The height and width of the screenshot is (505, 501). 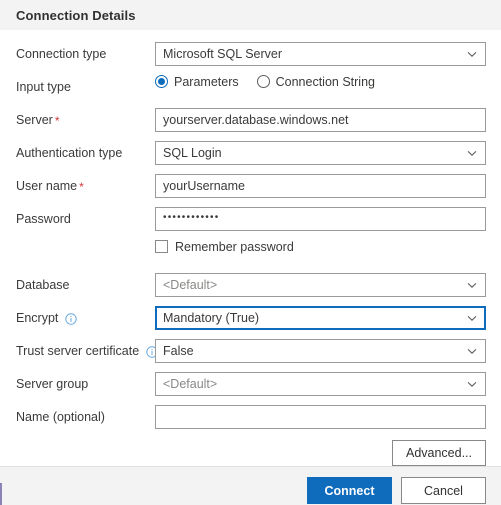 I want to click on cancel-button: Cancel, so click(x=443, y=490).